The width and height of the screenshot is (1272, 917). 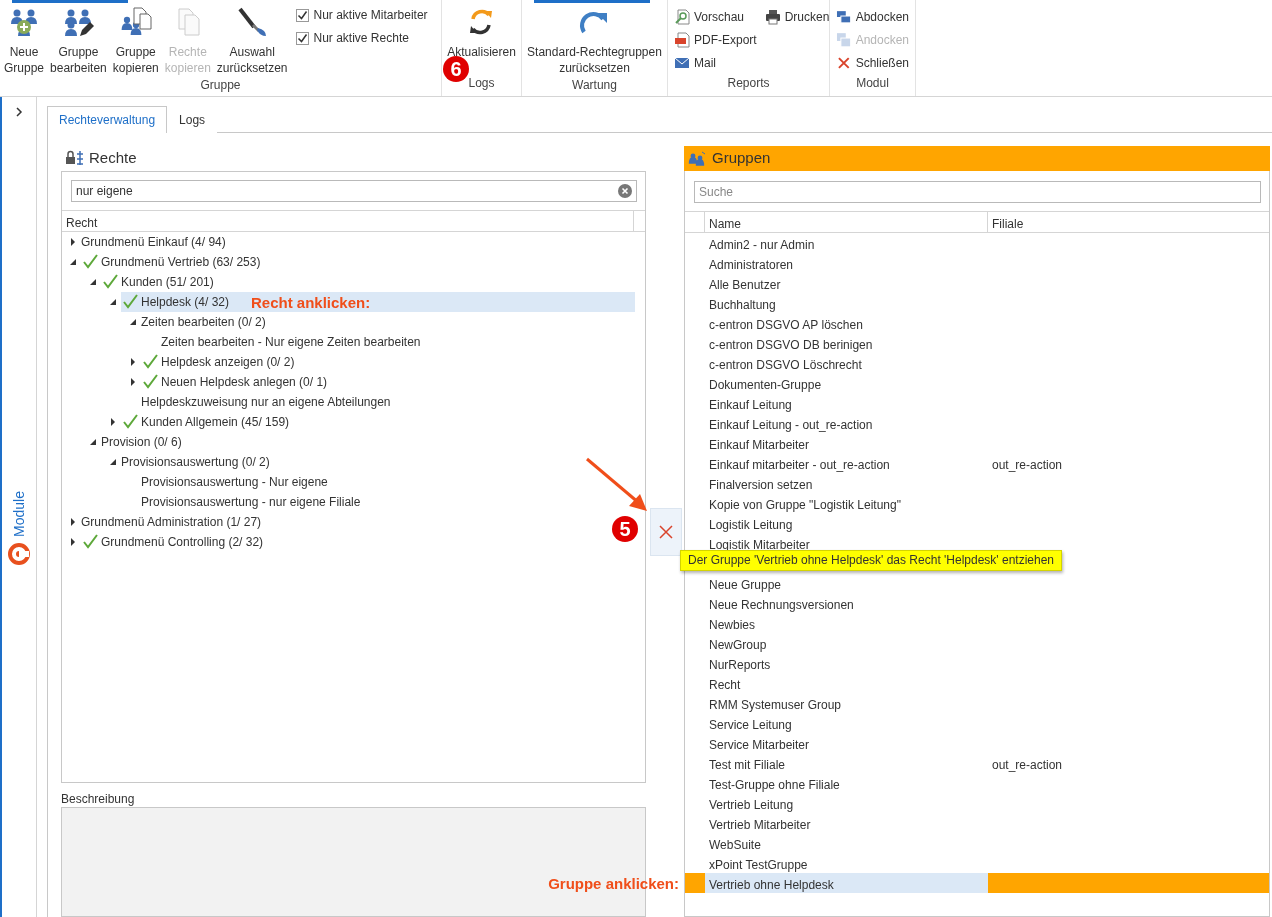 What do you see at coordinates (872, 16) in the screenshot?
I see `ribbon-button: Abdocken` at bounding box center [872, 16].